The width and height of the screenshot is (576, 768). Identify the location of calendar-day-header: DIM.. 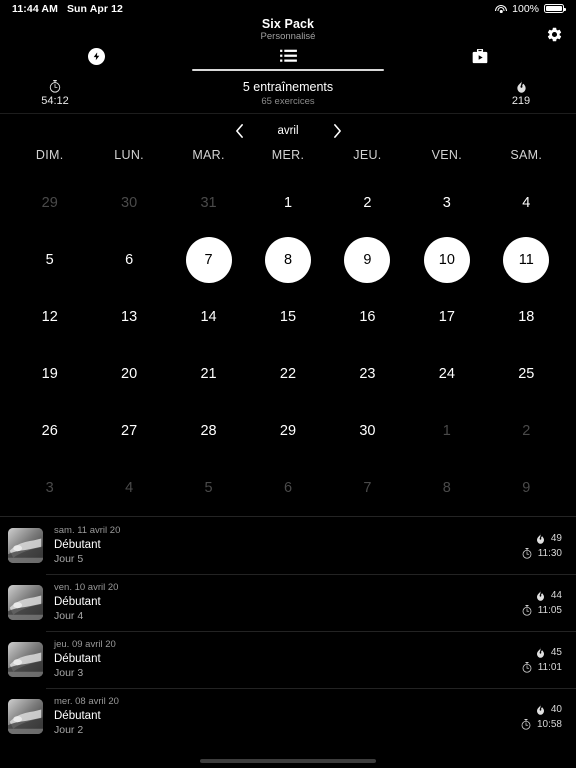
(49, 155).